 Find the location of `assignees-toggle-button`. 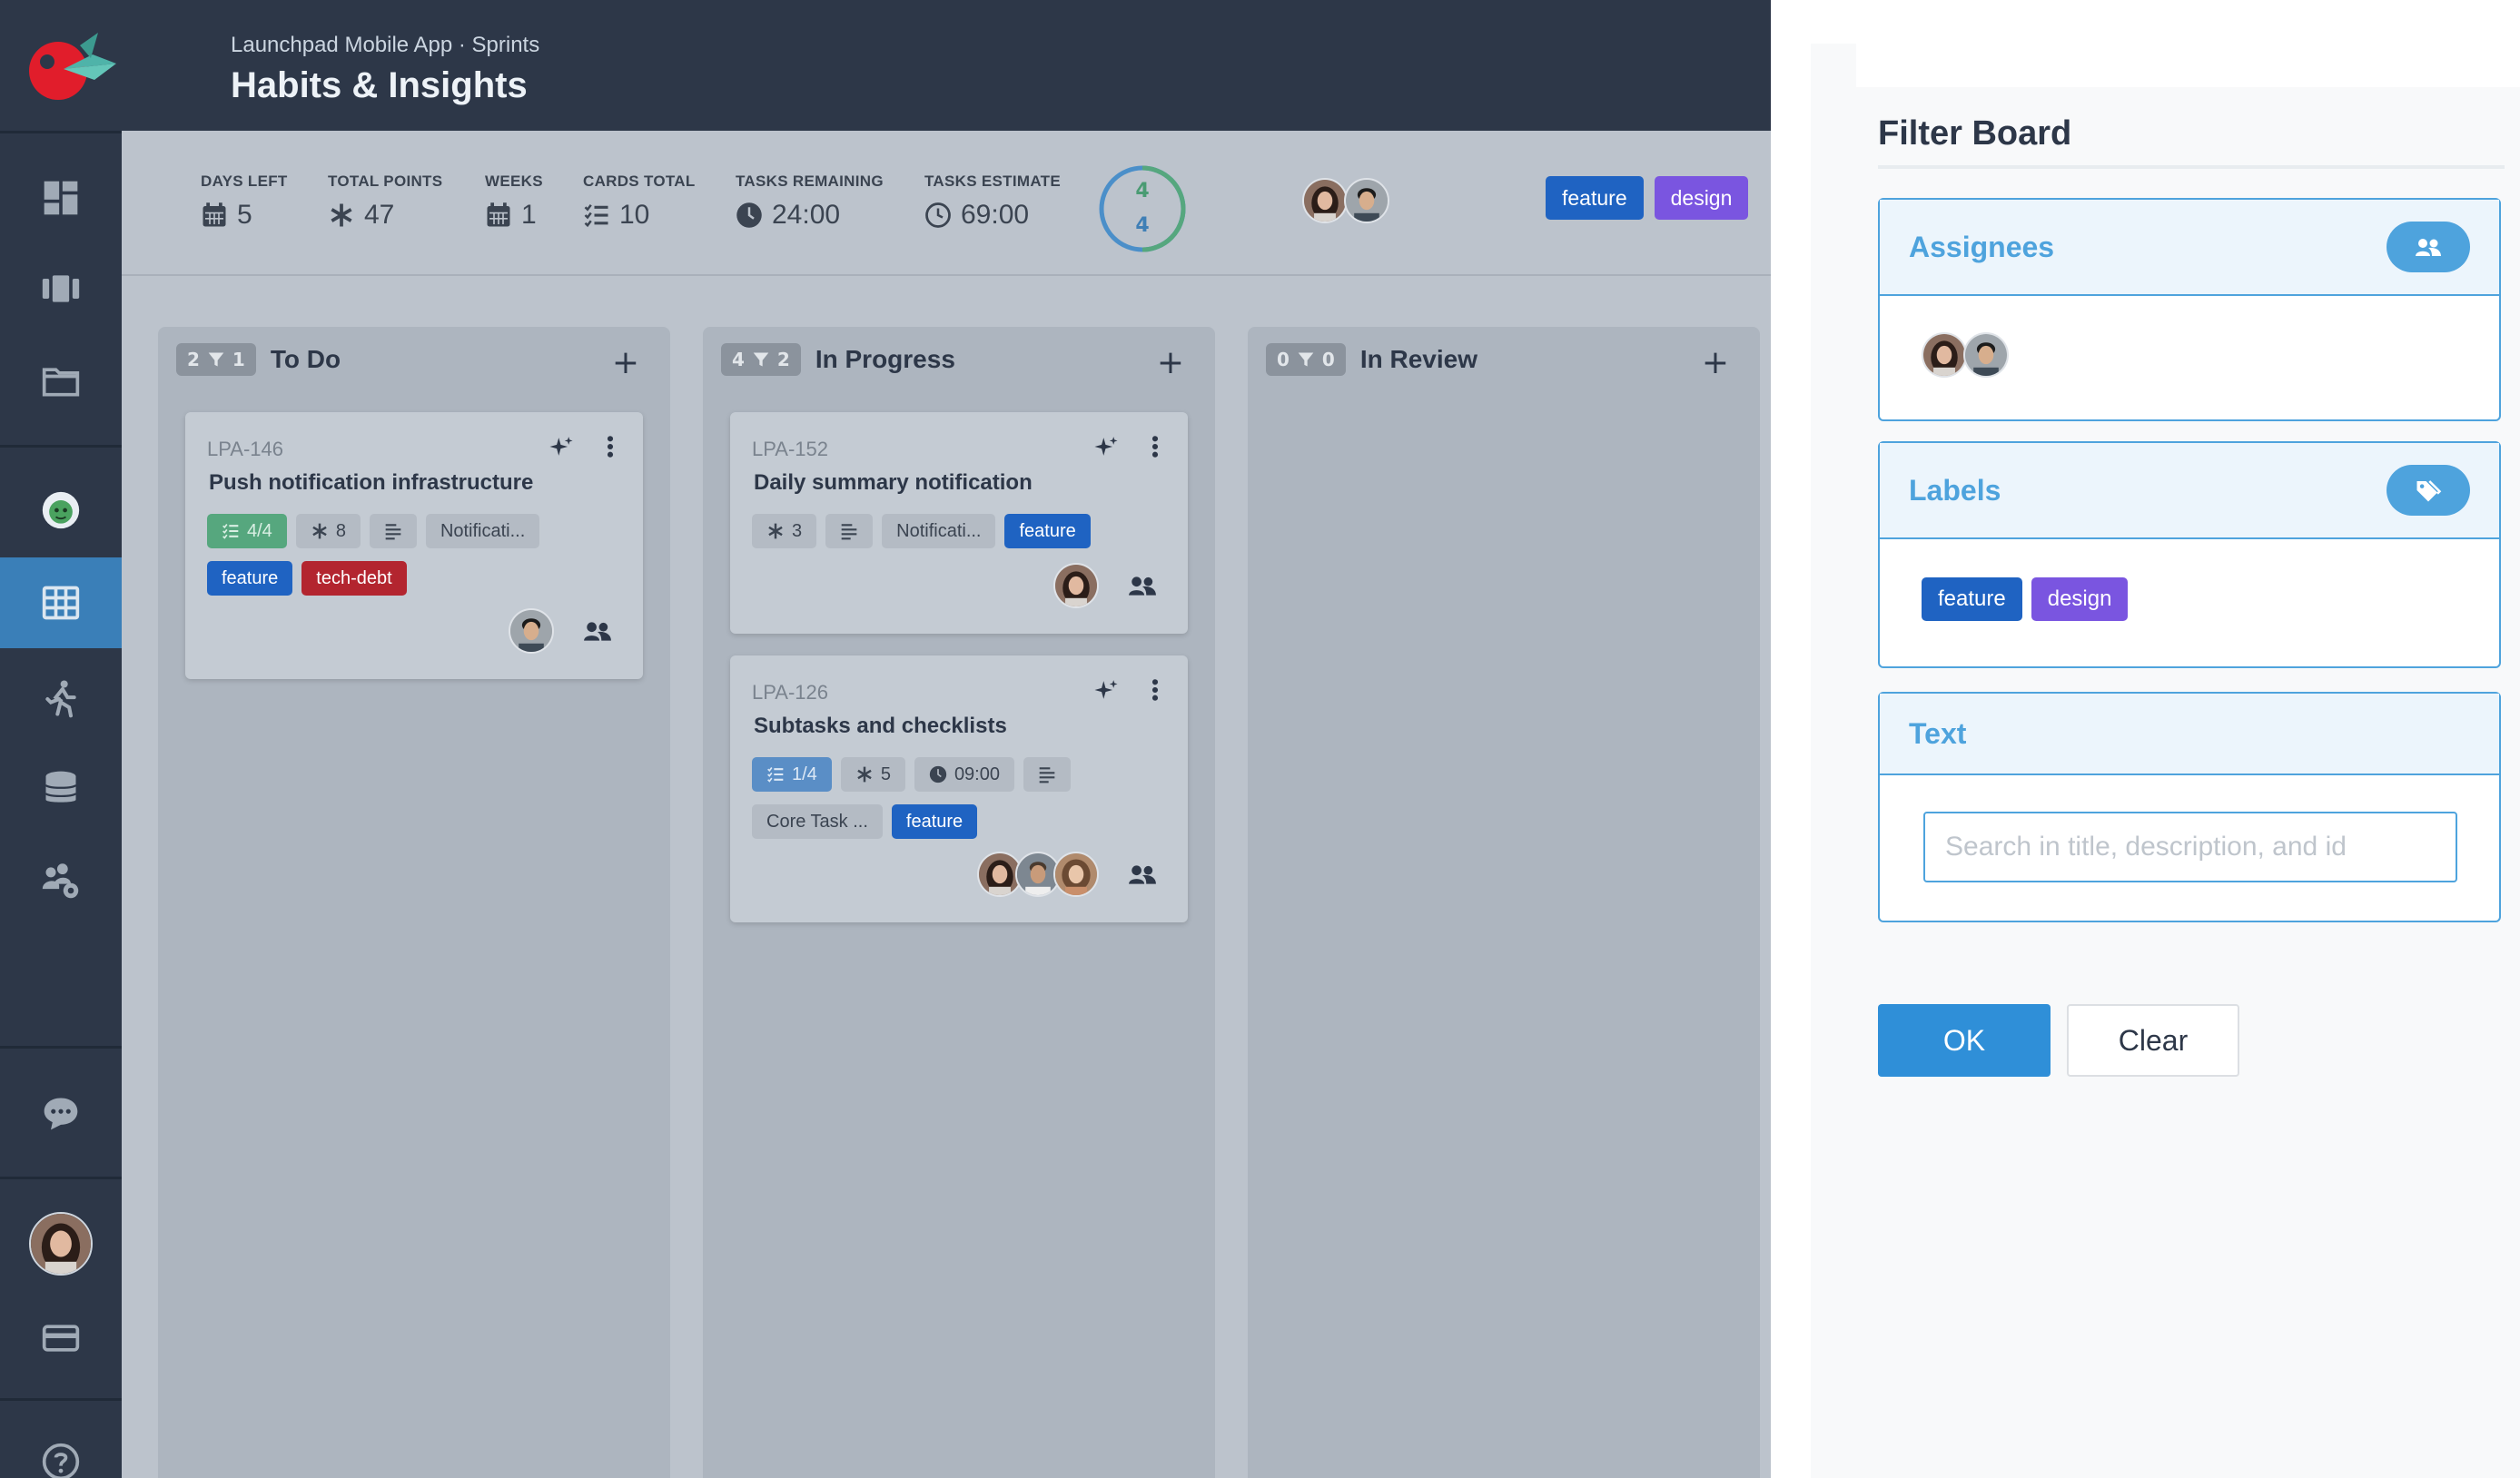

assignees-toggle-button is located at coordinates (2429, 247).